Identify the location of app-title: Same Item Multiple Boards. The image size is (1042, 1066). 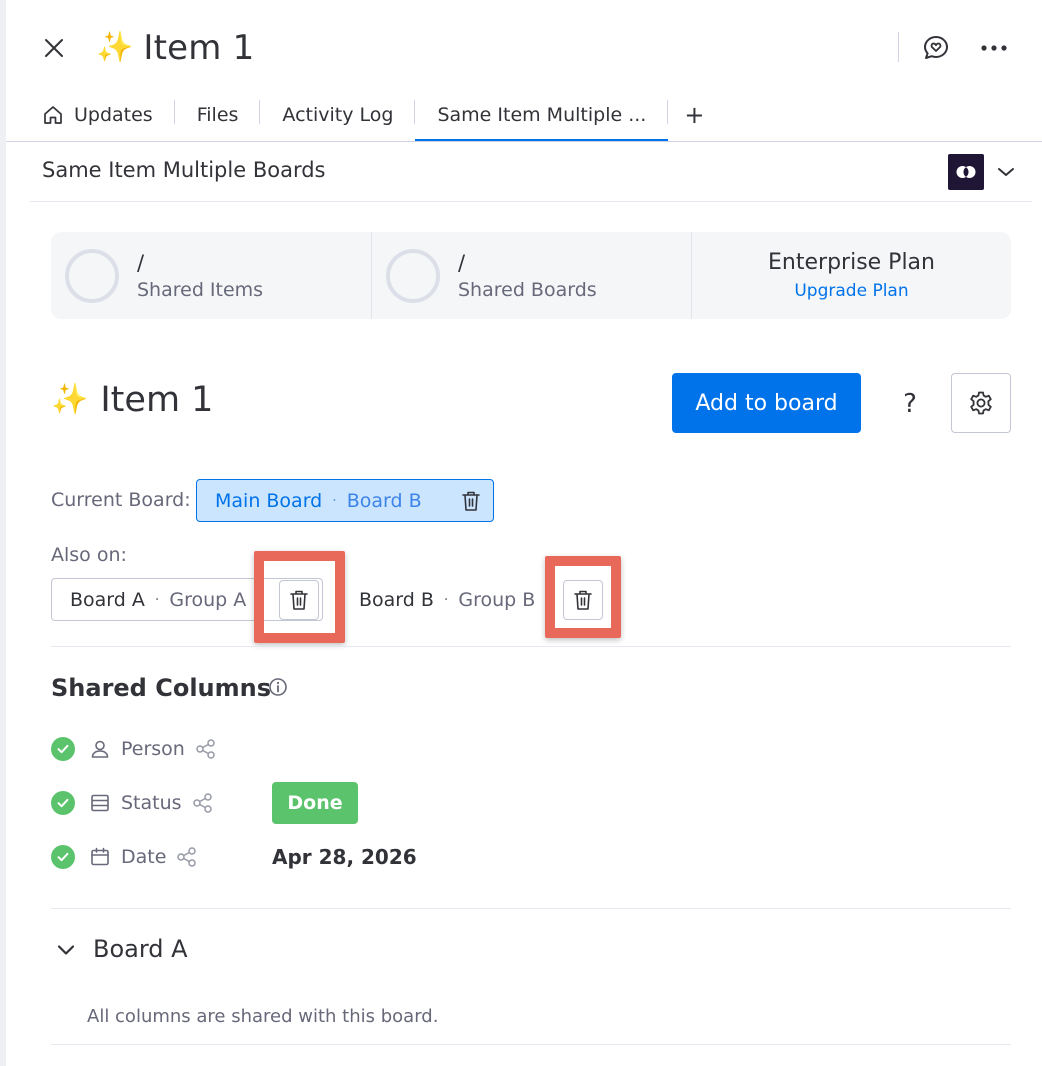
(184, 170).